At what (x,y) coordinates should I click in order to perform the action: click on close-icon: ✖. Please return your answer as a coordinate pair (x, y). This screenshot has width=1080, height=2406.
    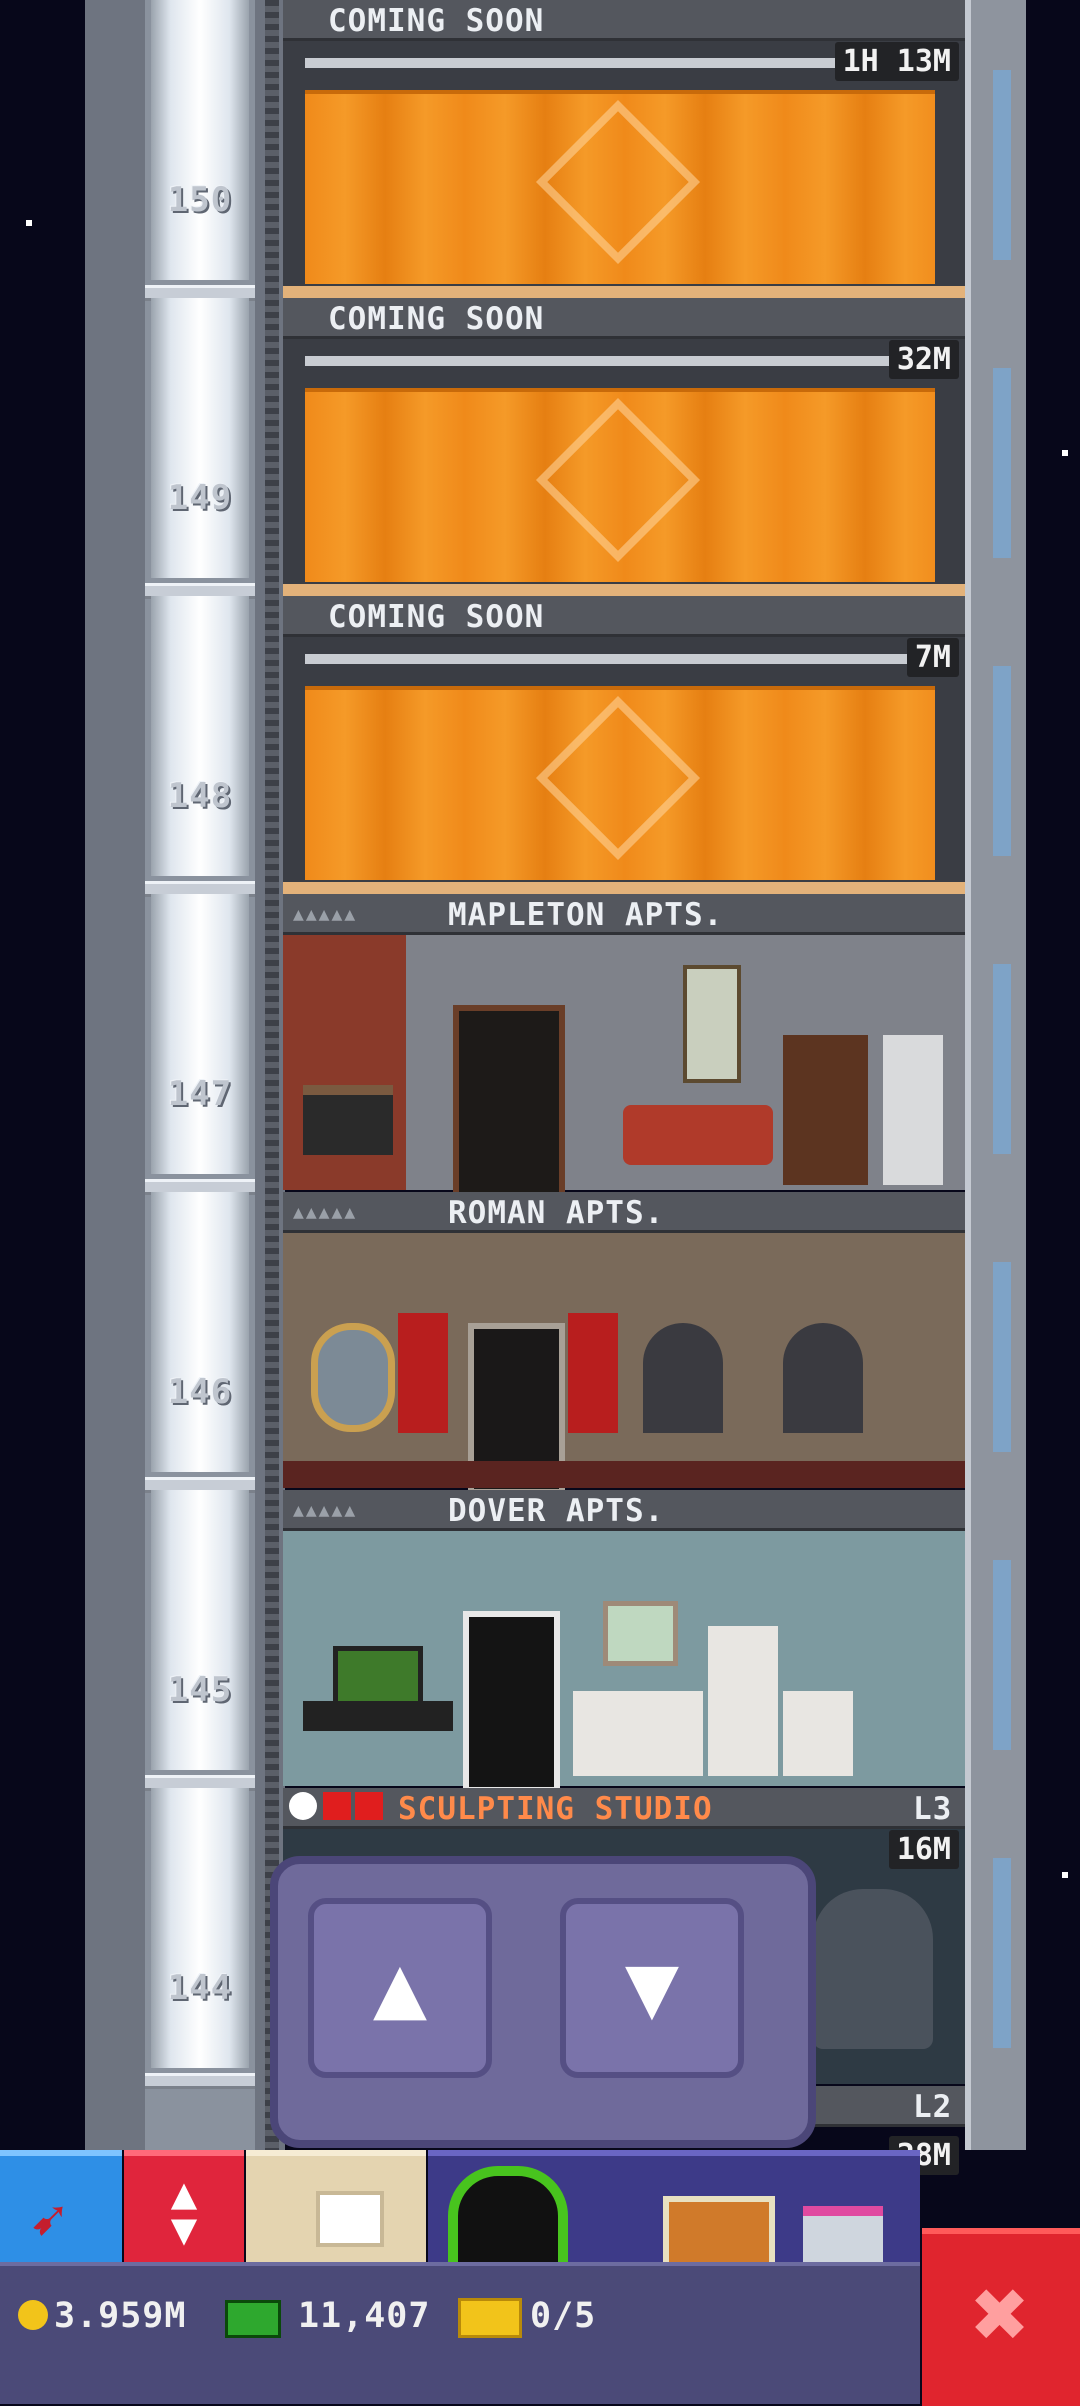
    Looking at the image, I should click on (1001, 2314).